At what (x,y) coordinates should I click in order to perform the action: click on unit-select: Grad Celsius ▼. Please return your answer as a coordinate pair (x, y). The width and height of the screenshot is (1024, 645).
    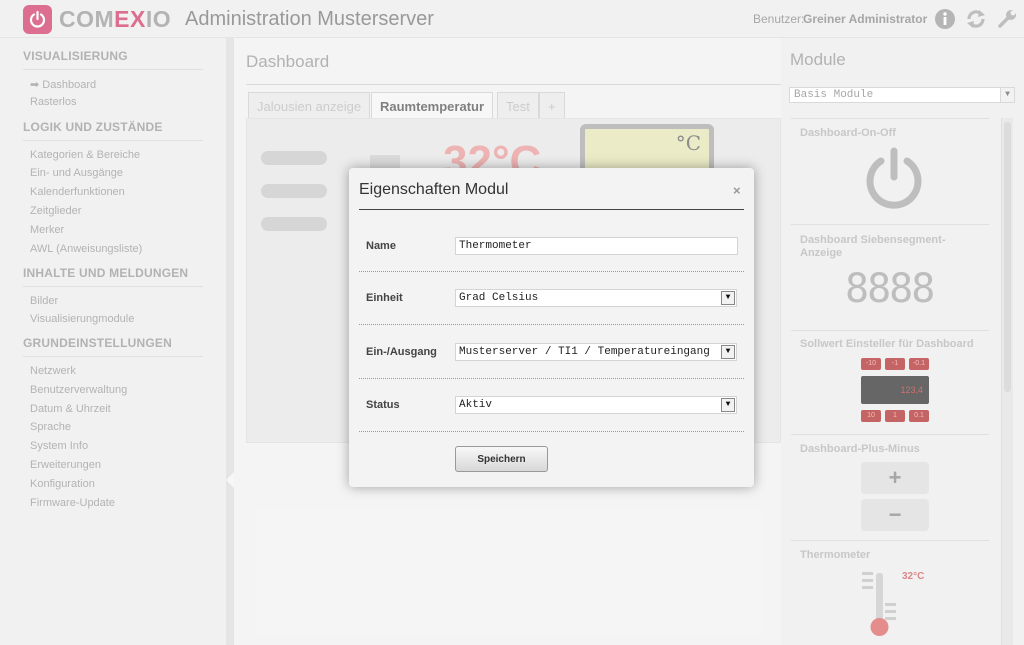
    Looking at the image, I should click on (596, 298).